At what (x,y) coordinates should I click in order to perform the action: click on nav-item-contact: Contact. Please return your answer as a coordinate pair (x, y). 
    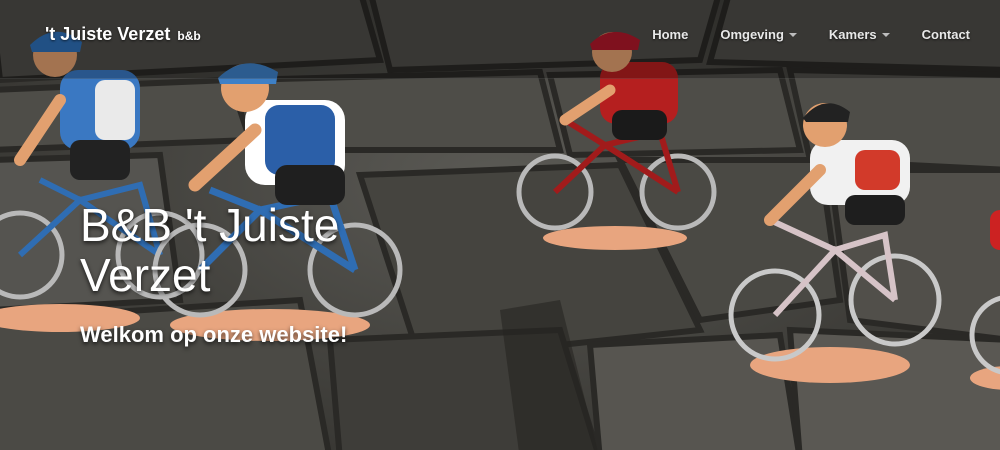
    Looking at the image, I should click on (946, 34).